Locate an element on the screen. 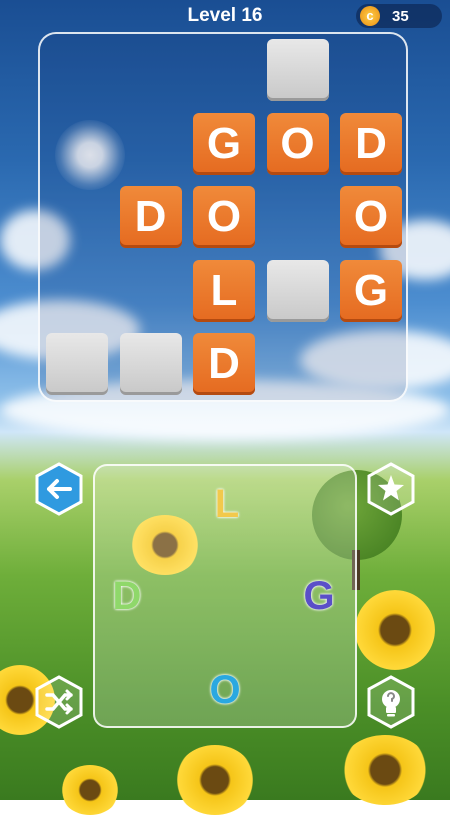 Image resolution: width=450 pixels, height=815 pixels. hint-button is located at coordinates (391, 702).